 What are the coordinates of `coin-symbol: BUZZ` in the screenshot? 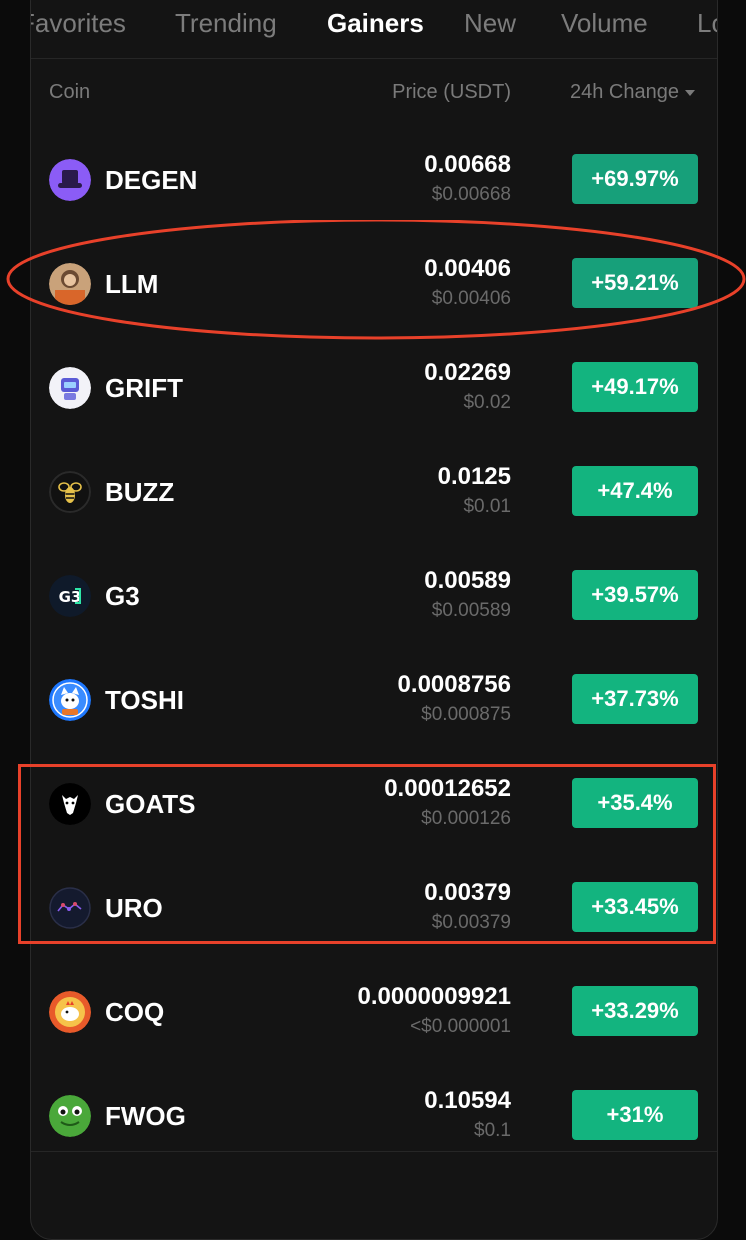 It's located at (140, 492).